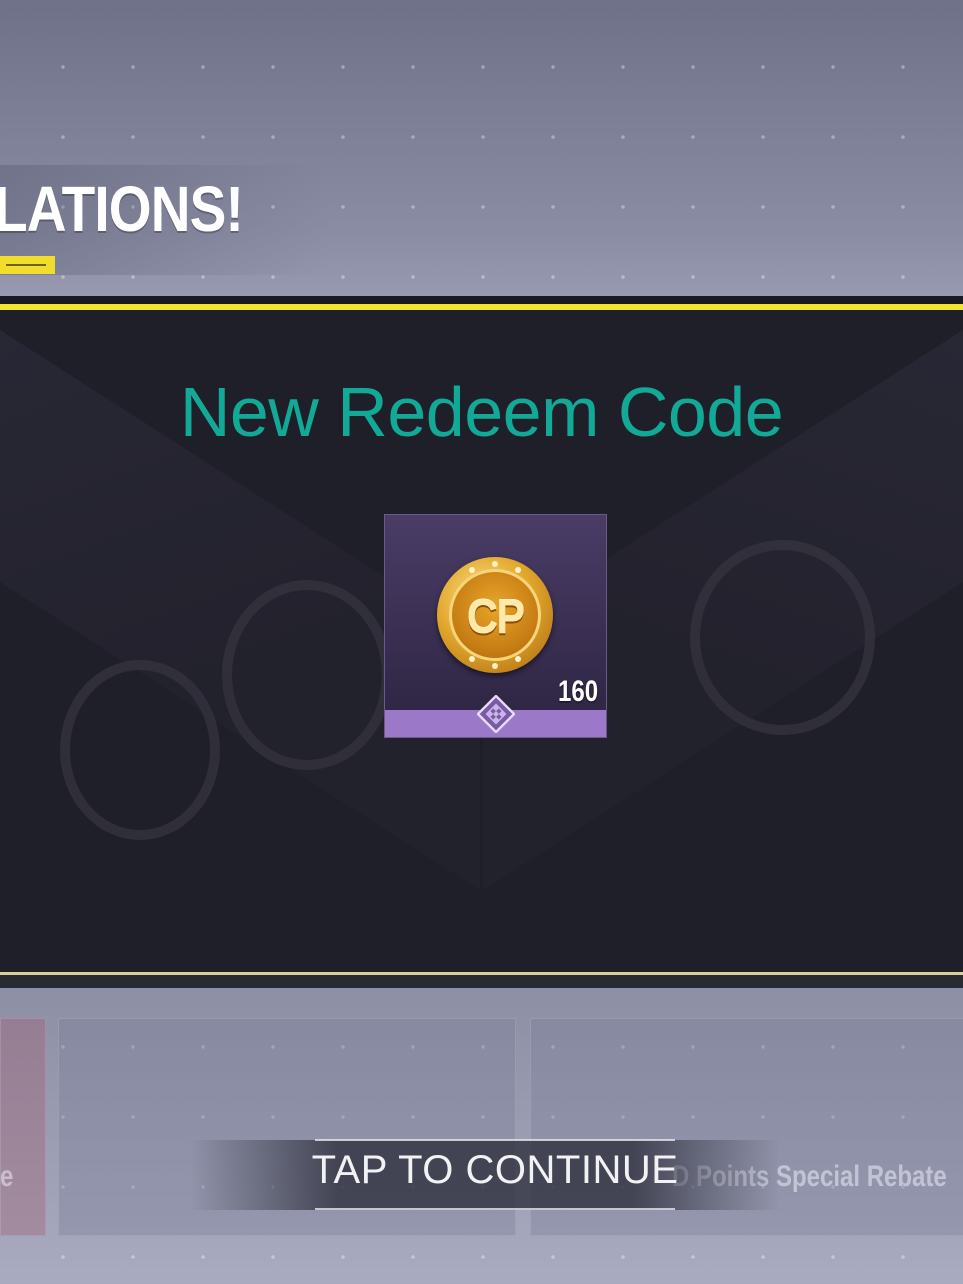 The height and width of the screenshot is (1284, 963). I want to click on congratulations-heading: LATIONS!, so click(122, 209).